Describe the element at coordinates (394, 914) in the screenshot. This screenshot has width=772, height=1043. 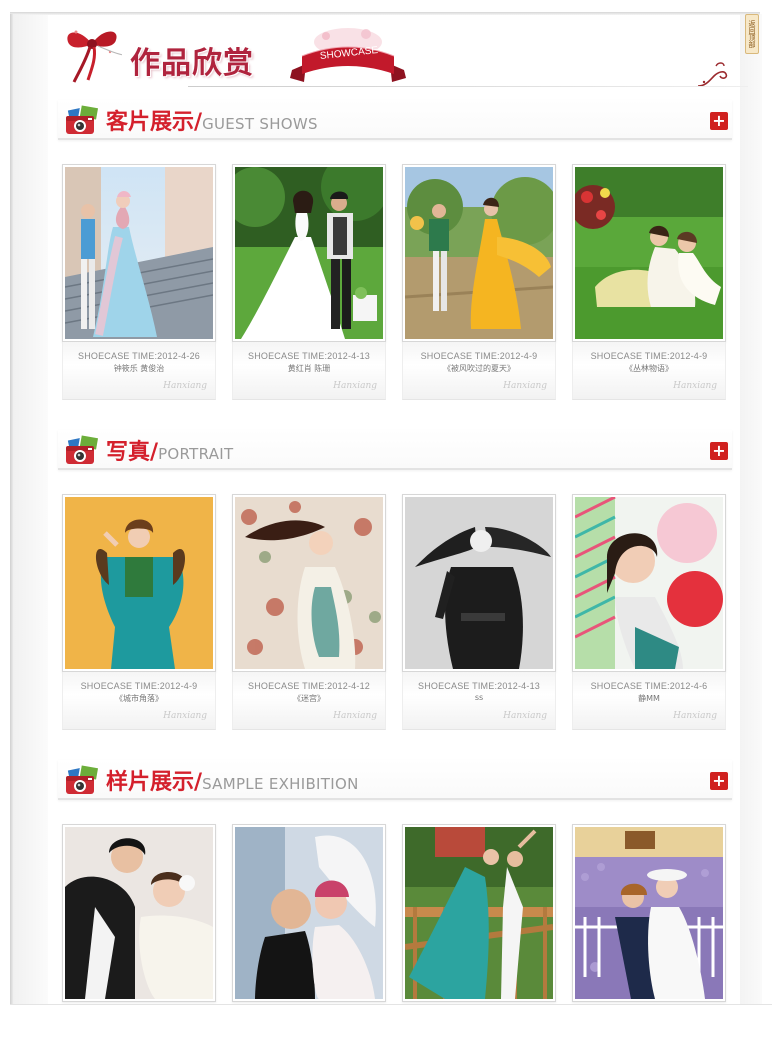
I see `sample-exhibition-grid` at that location.